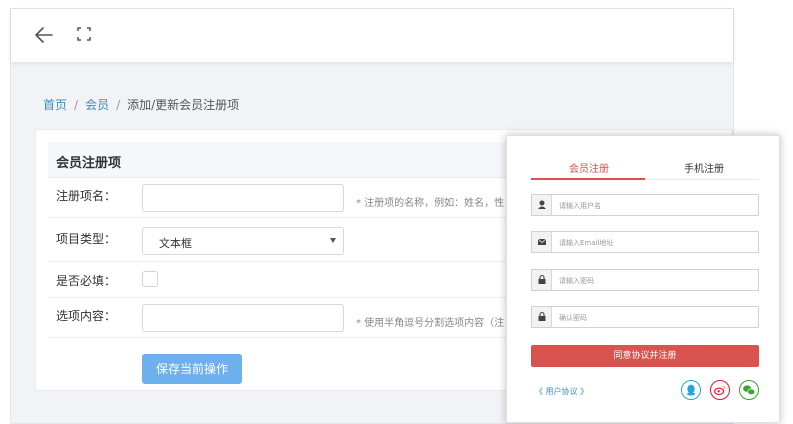 This screenshot has width=793, height=424. What do you see at coordinates (372, 35) in the screenshot?
I see `top-bar` at bounding box center [372, 35].